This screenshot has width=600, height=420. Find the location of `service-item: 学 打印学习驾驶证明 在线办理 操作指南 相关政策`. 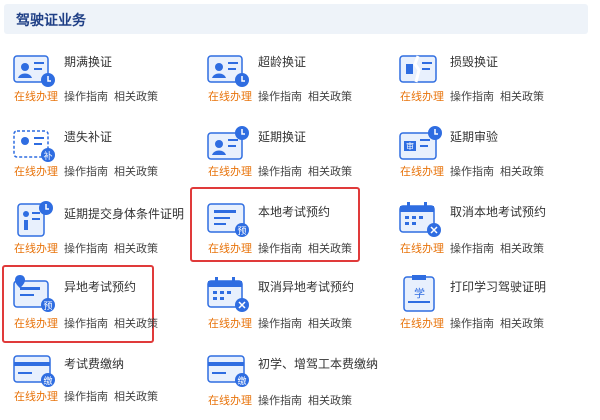

service-item: 学 打印学习驾驶证明 在线办理 操作指南 相关政策 is located at coordinates (482, 315).